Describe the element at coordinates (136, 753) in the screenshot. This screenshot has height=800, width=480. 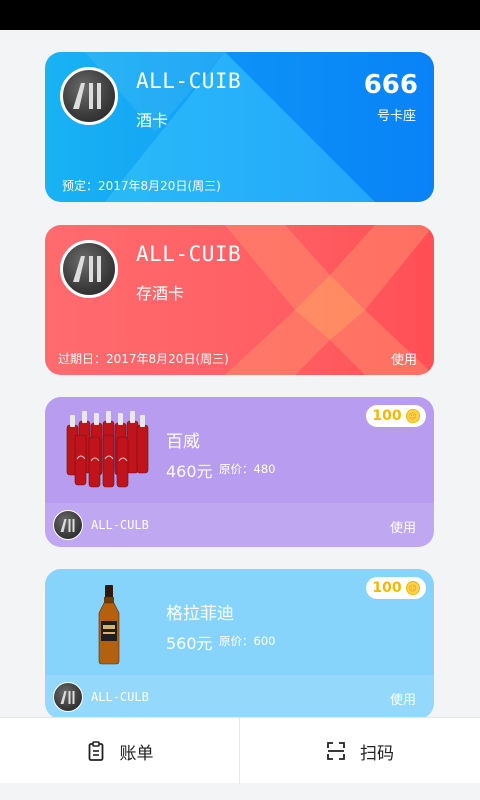
I see `bill-label: 账单` at that location.